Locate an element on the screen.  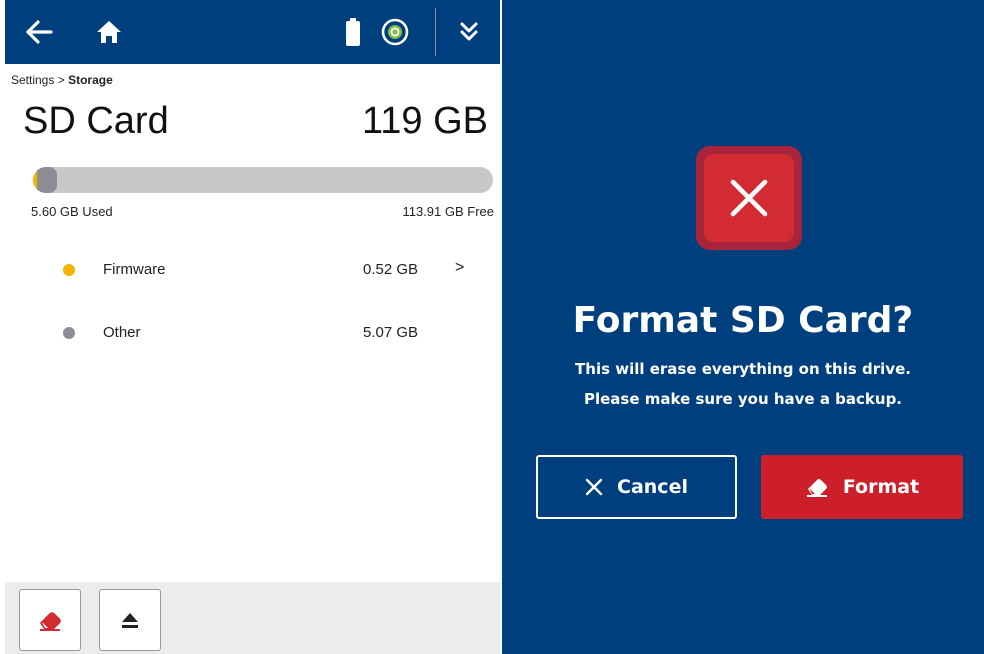
toolbar-divider is located at coordinates (435, 32).